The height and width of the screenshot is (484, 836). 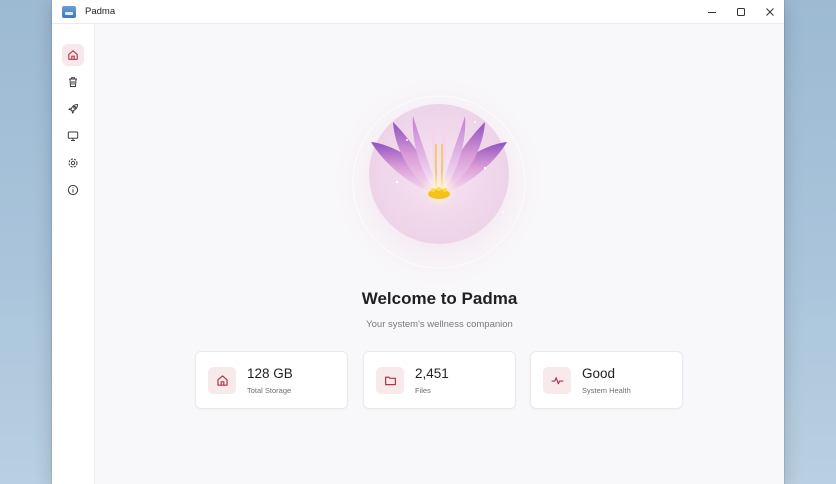 I want to click on window-title: Padma, so click(x=100, y=11).